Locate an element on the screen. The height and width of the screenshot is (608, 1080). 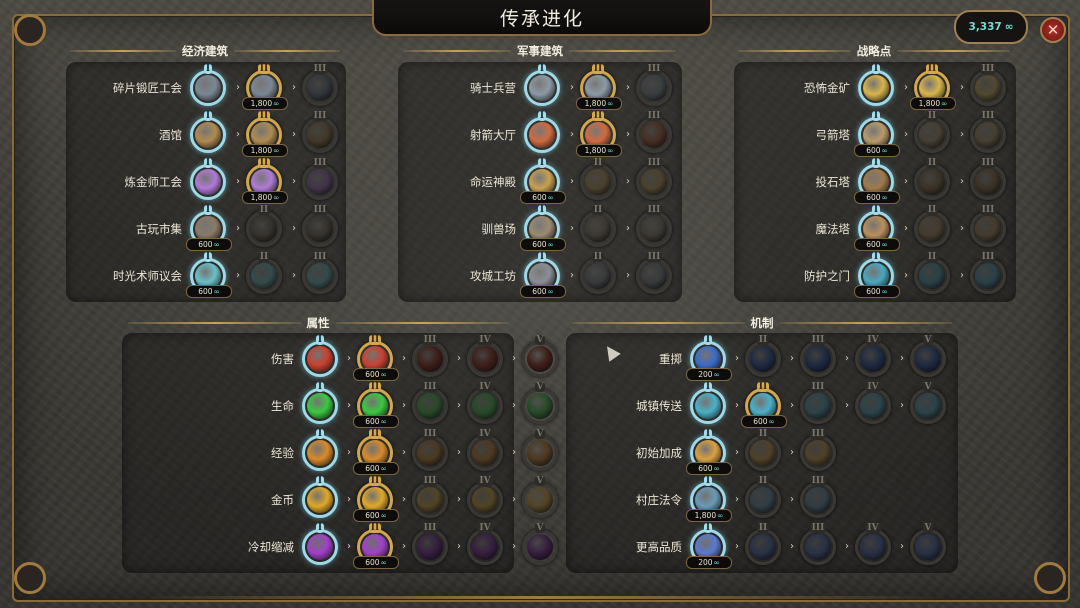
legacy-points-icon: ∞ is located at coordinates (276, 150).